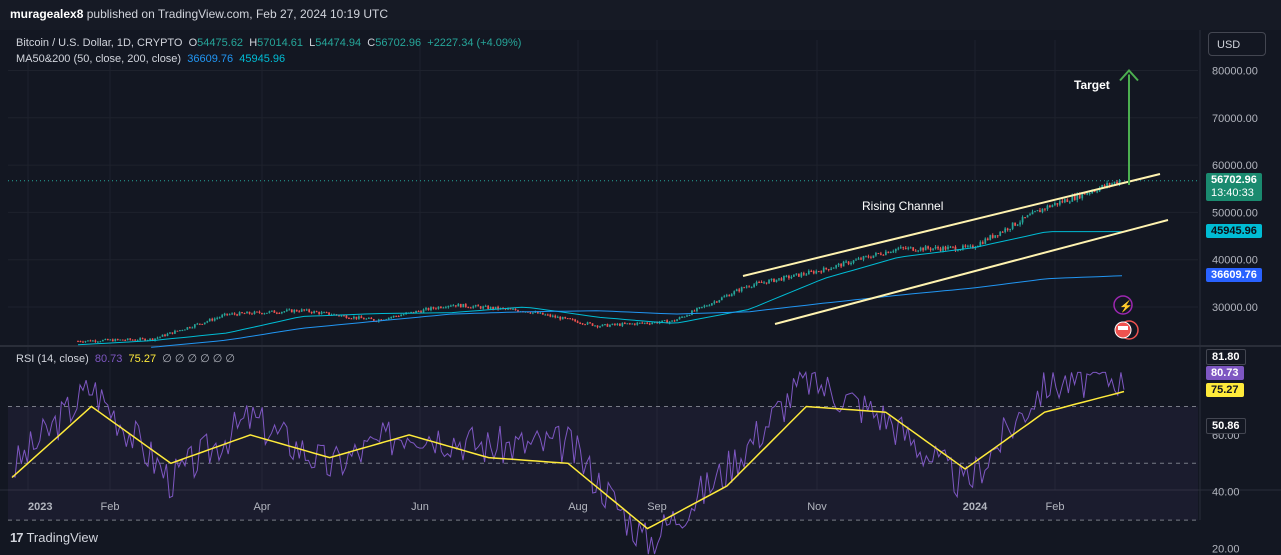  Describe the element at coordinates (1232, 193) in the screenshot. I see `bar-countdown: 13:40:33` at that location.